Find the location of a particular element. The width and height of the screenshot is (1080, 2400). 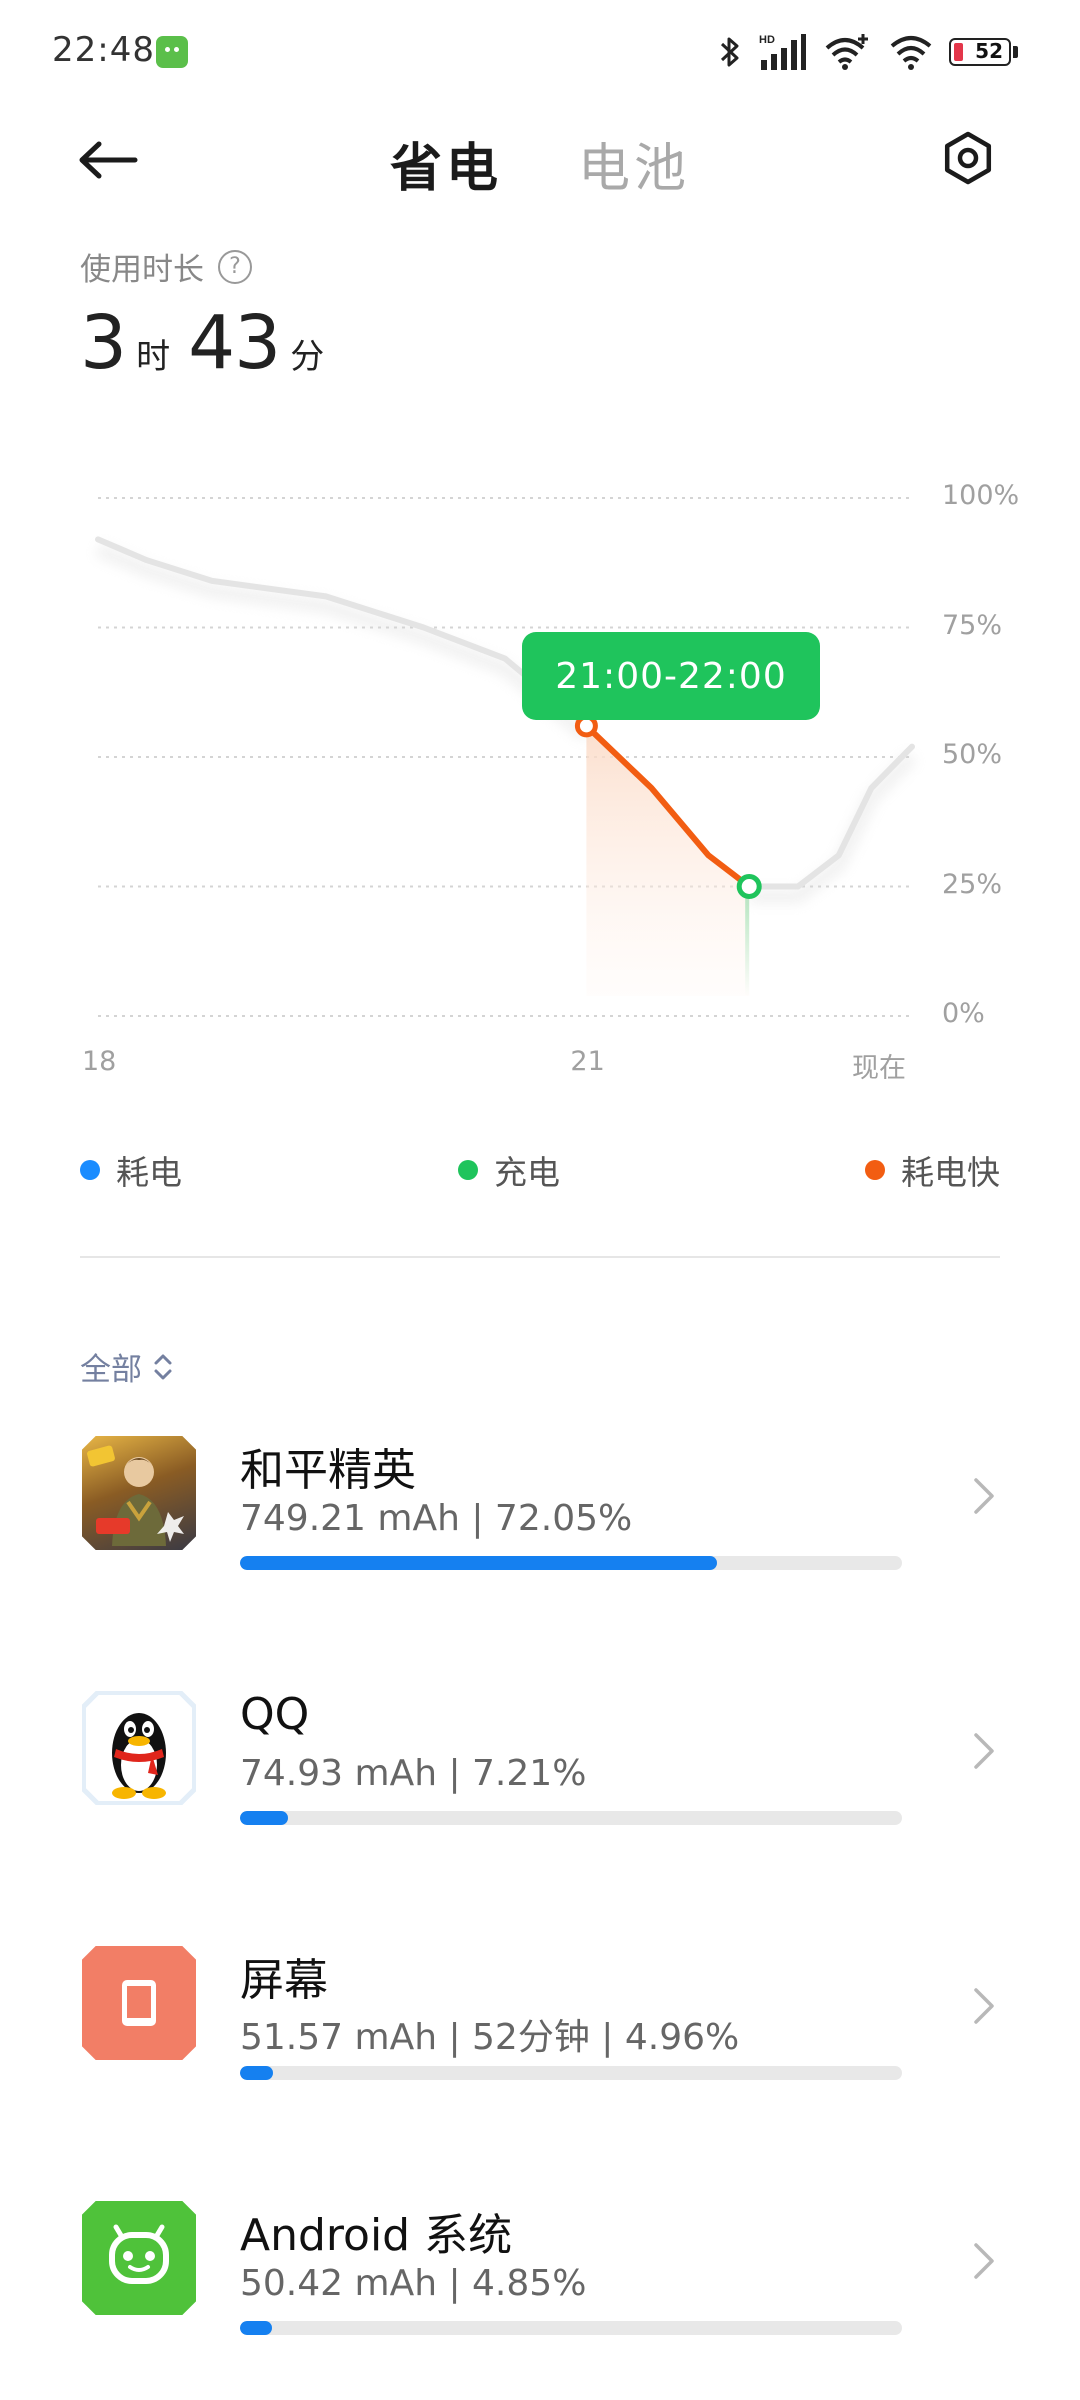

legend-item-charging: 充电 is located at coordinates (509, 1170).